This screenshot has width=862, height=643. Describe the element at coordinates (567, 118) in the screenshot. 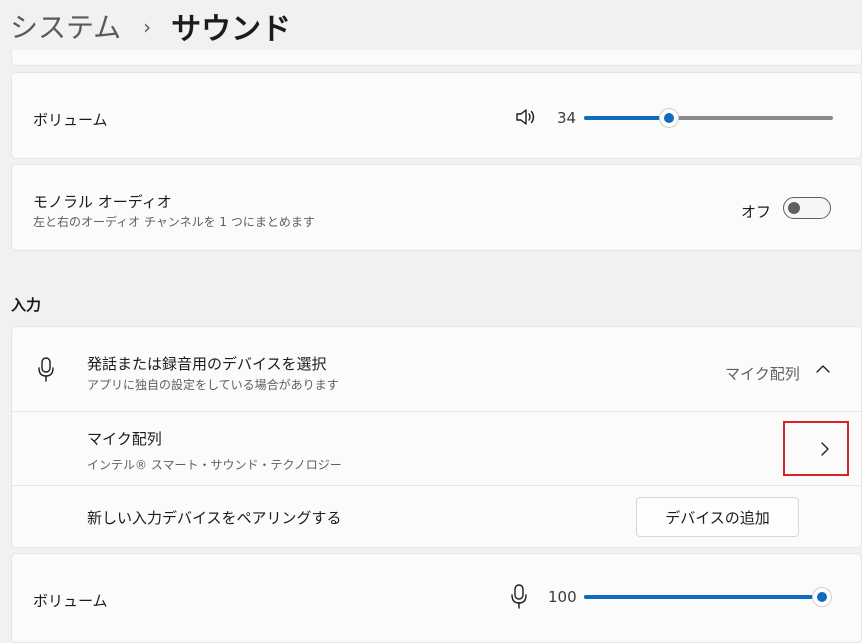

I see `output-volume-value: 34` at that location.